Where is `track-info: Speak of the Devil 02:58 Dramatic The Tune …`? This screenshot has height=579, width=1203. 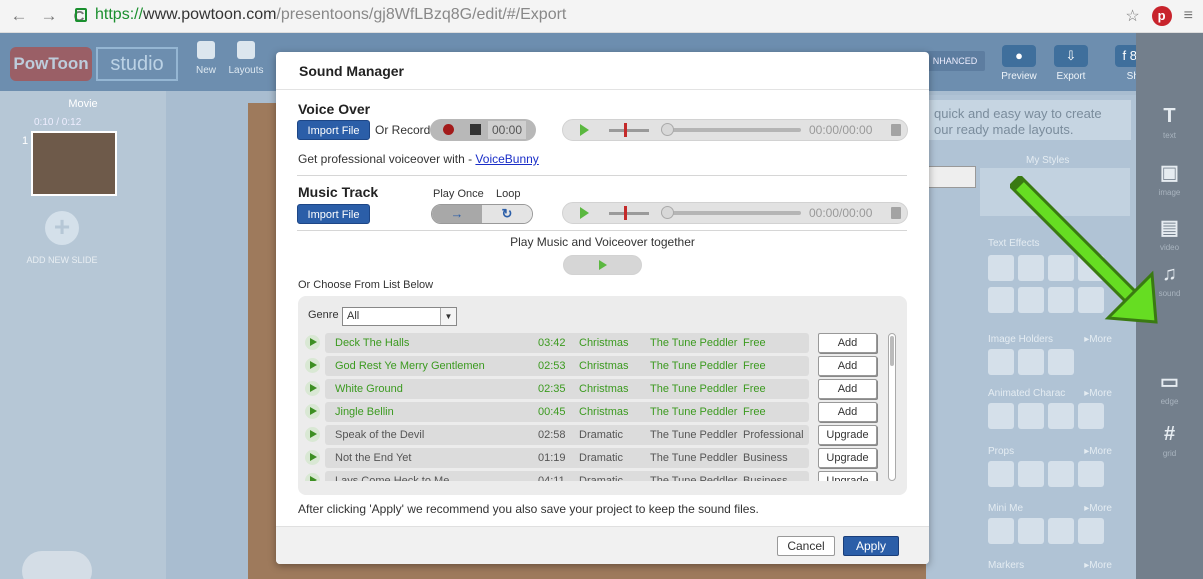
track-info: Speak of the Devil 02:58 Dramatic The Tune … is located at coordinates (567, 435).